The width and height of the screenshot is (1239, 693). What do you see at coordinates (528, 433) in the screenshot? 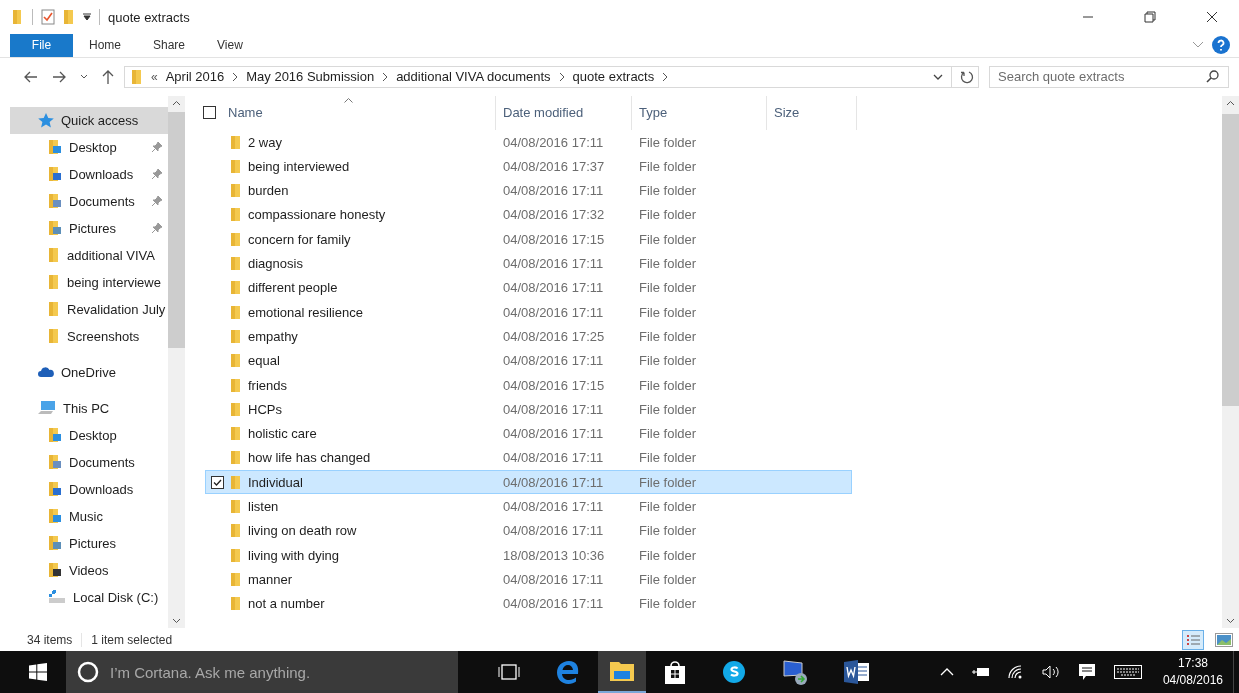
I see `file-row: holistic care 04/08/2016 17:11 File folder` at bounding box center [528, 433].